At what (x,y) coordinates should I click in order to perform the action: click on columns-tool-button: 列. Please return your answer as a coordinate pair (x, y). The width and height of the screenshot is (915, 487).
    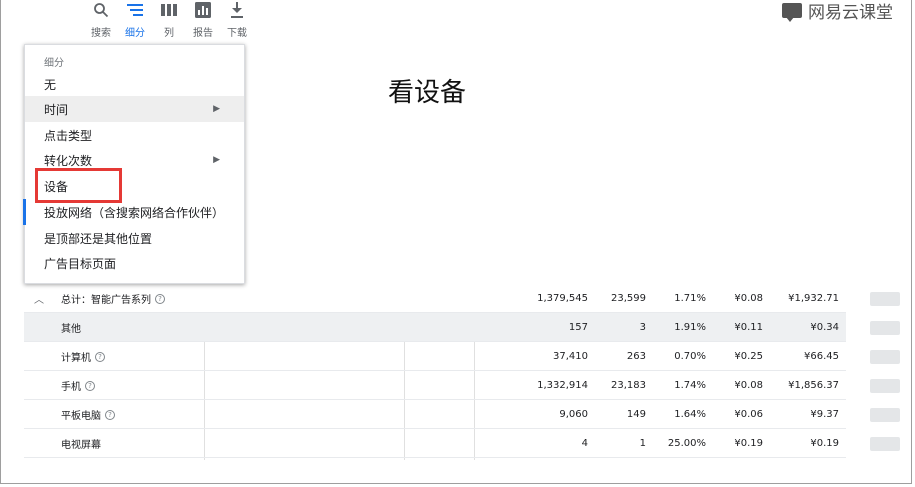
    Looking at the image, I should click on (169, 20).